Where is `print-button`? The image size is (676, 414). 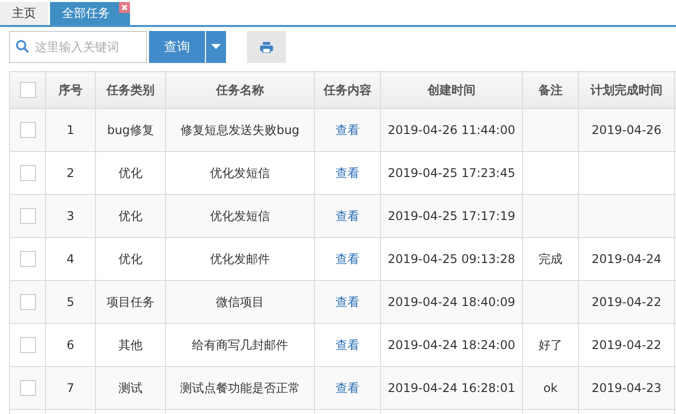
print-button is located at coordinates (266, 47).